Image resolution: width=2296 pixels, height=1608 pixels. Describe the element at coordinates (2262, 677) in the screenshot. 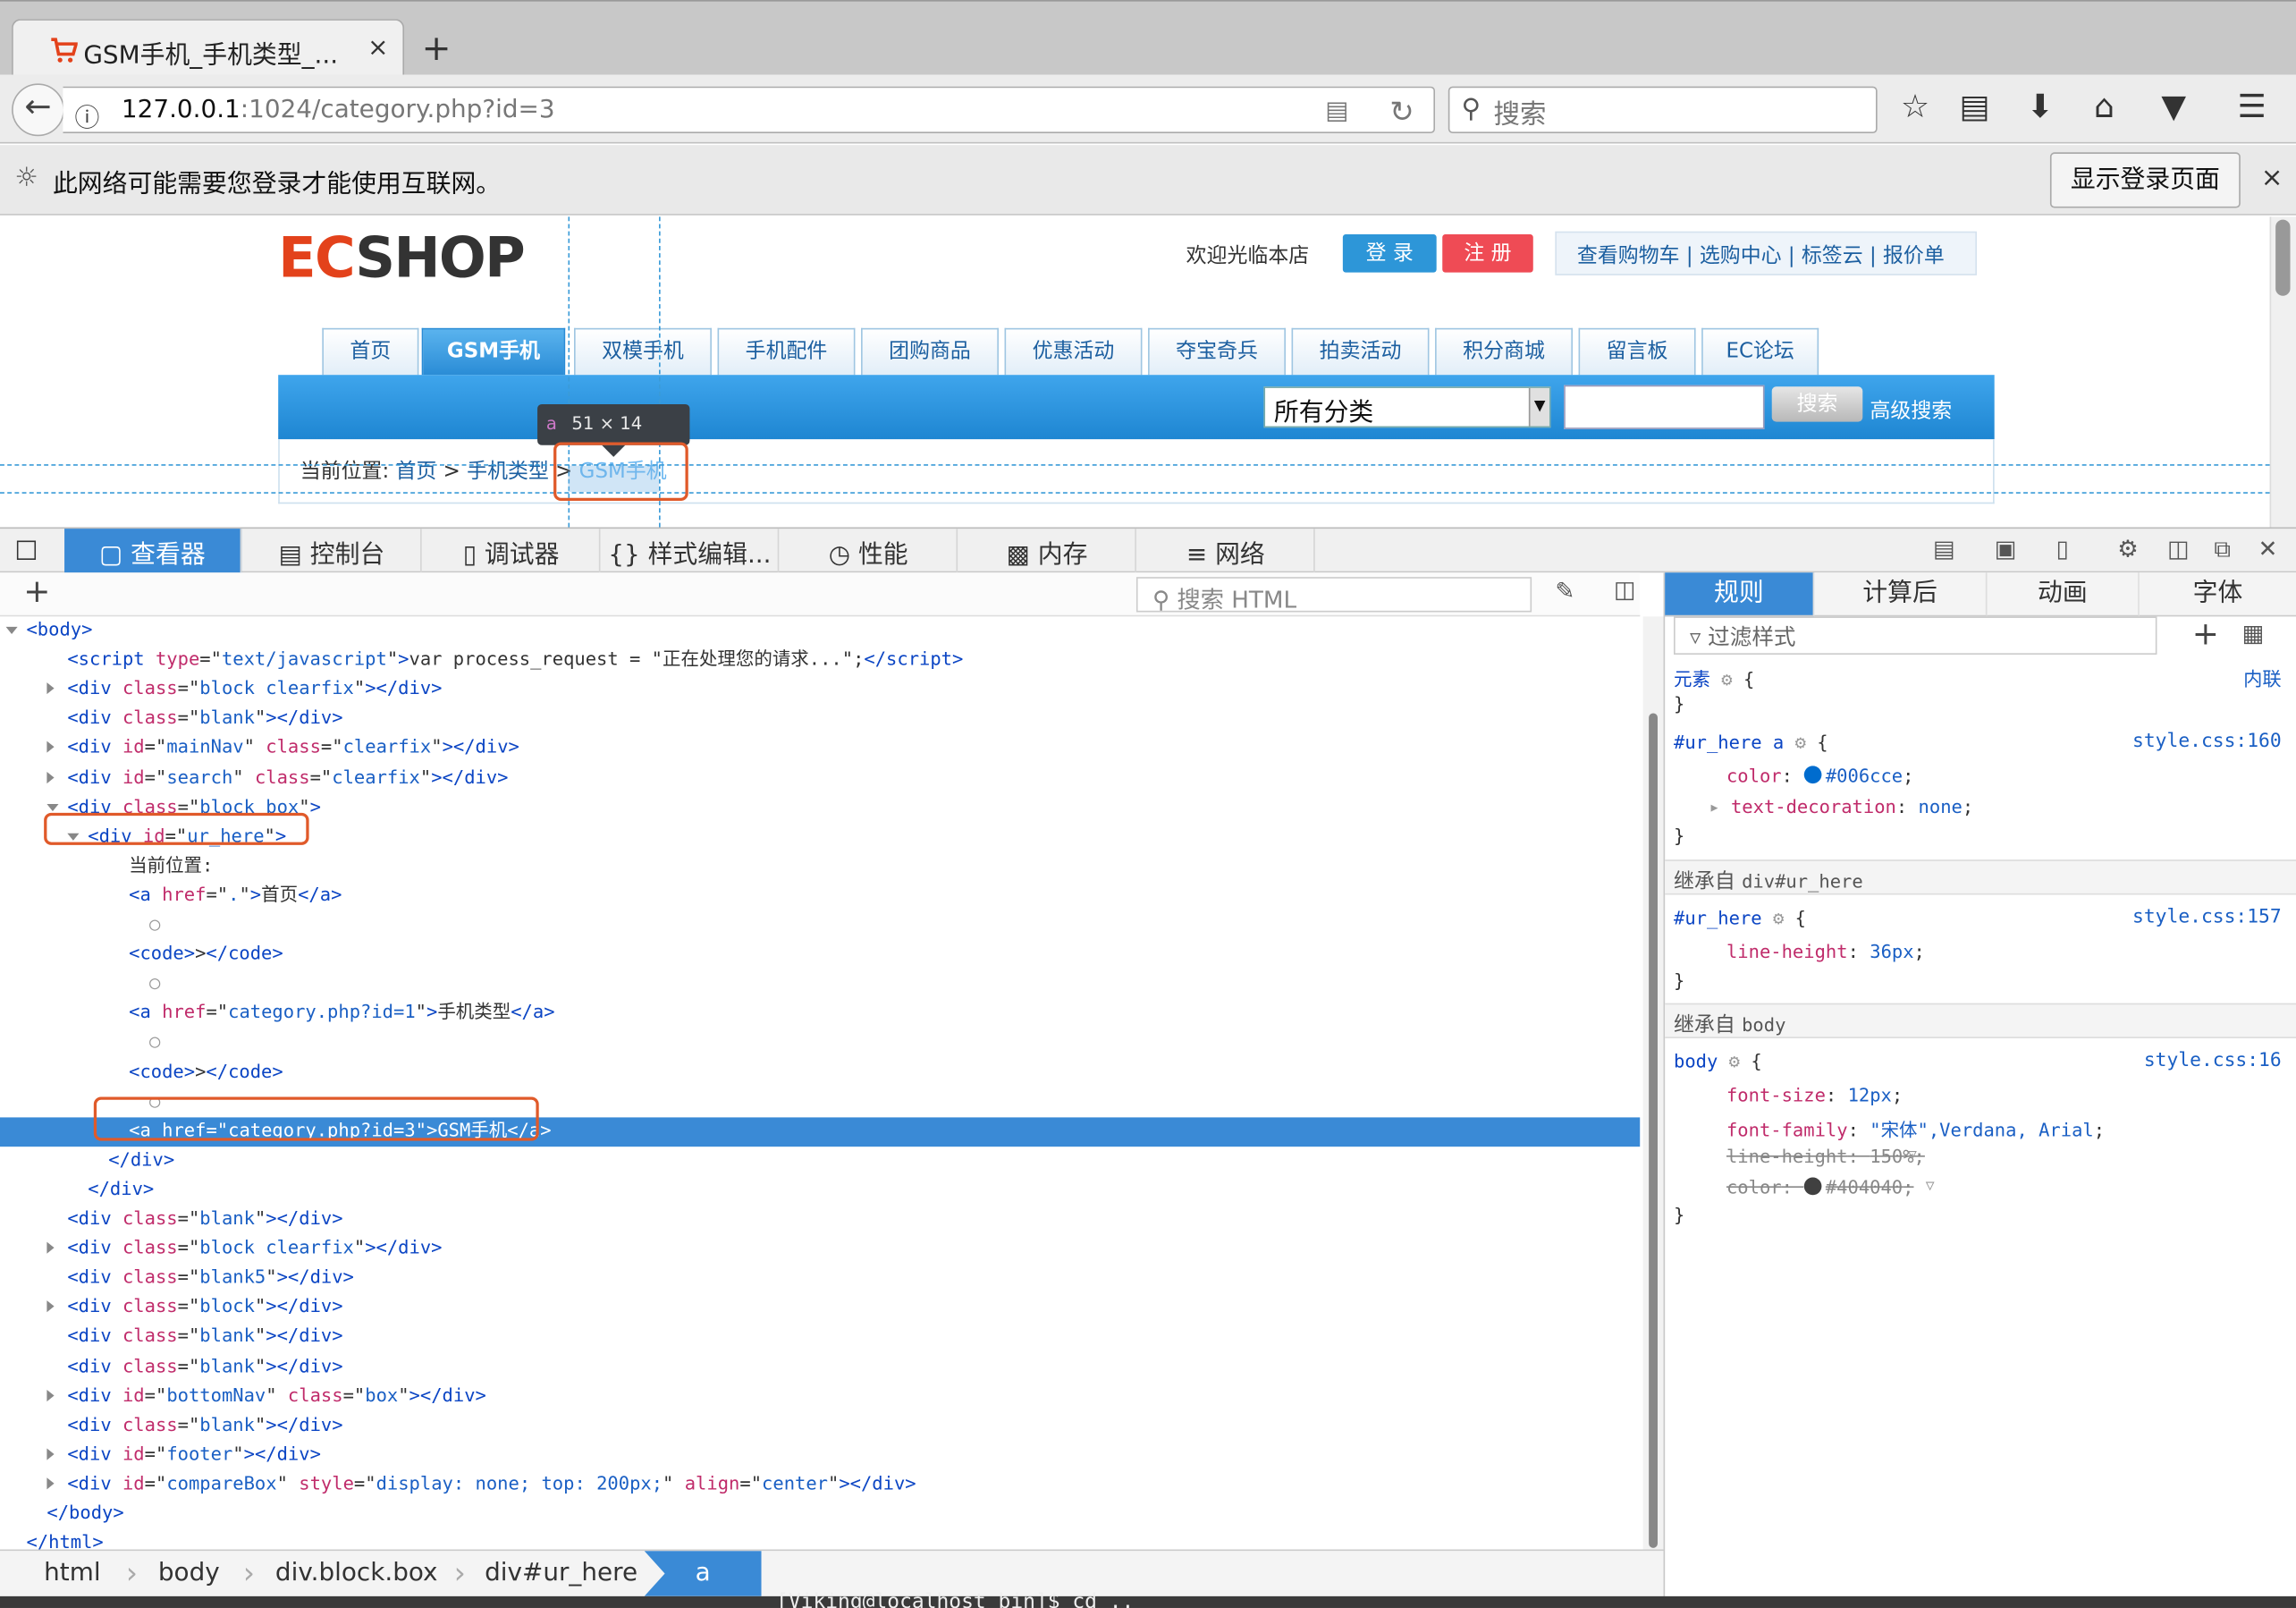

I see `rule-source-link: 内联` at that location.